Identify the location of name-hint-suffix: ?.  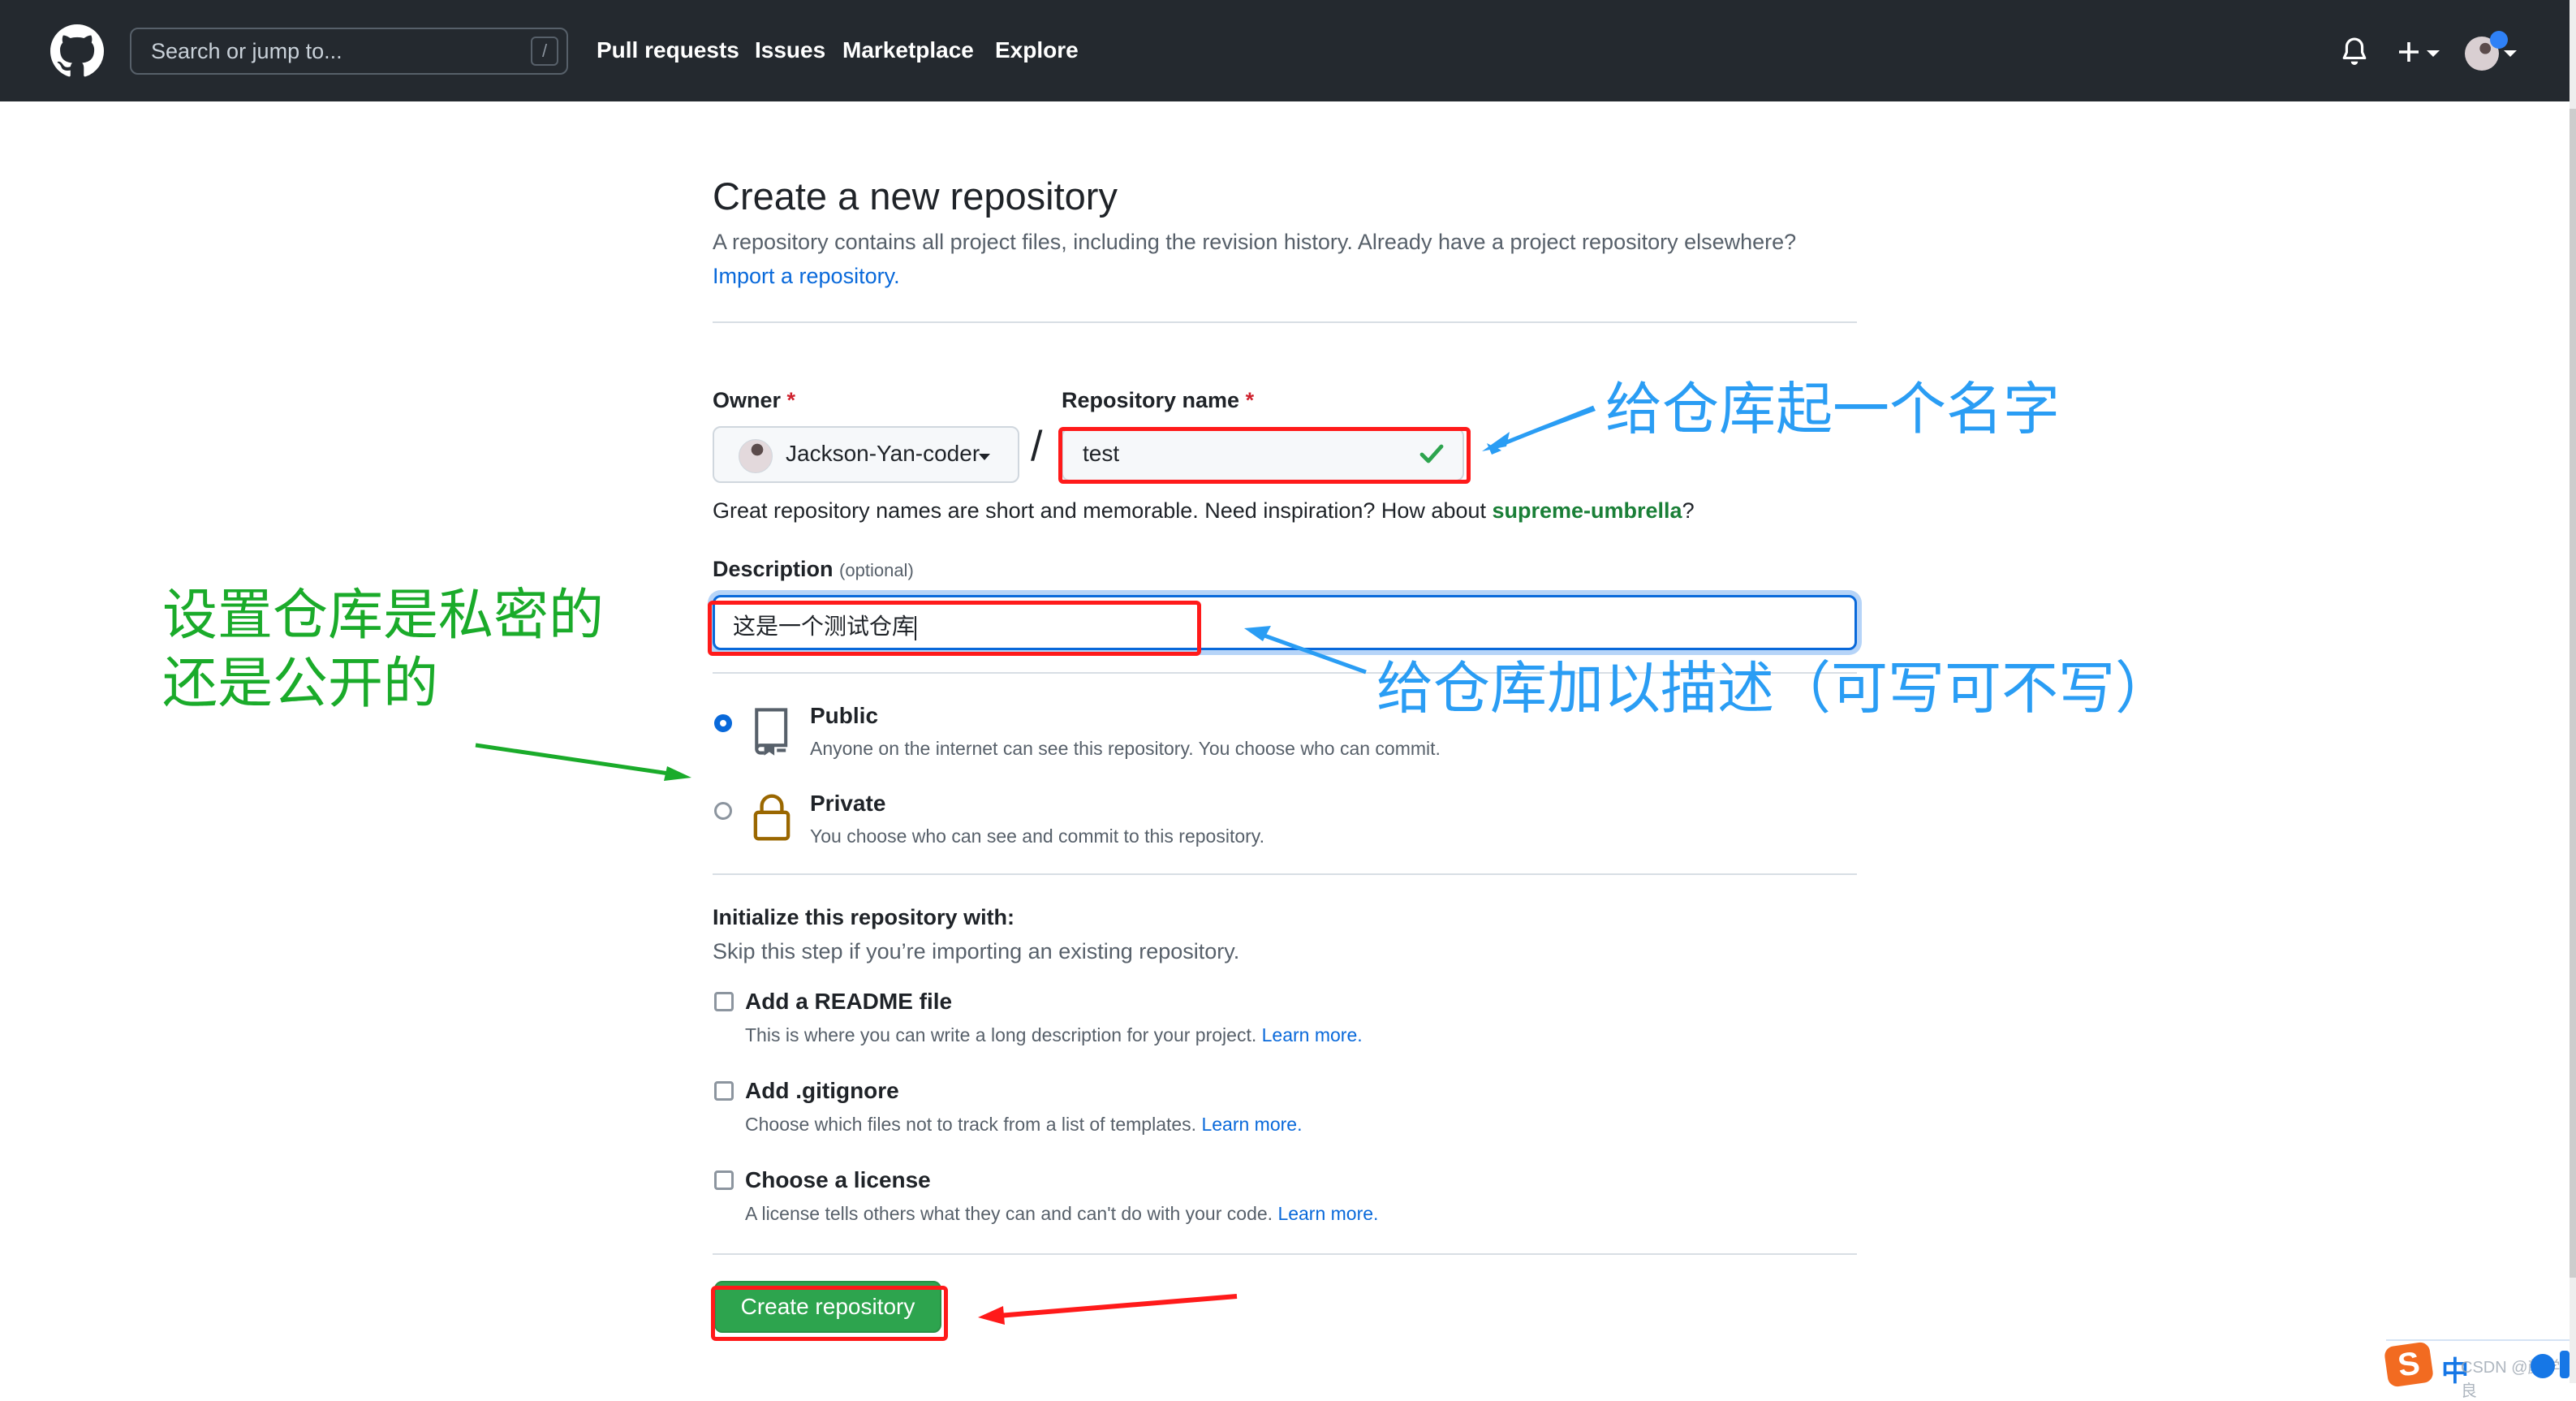
(1688, 510).